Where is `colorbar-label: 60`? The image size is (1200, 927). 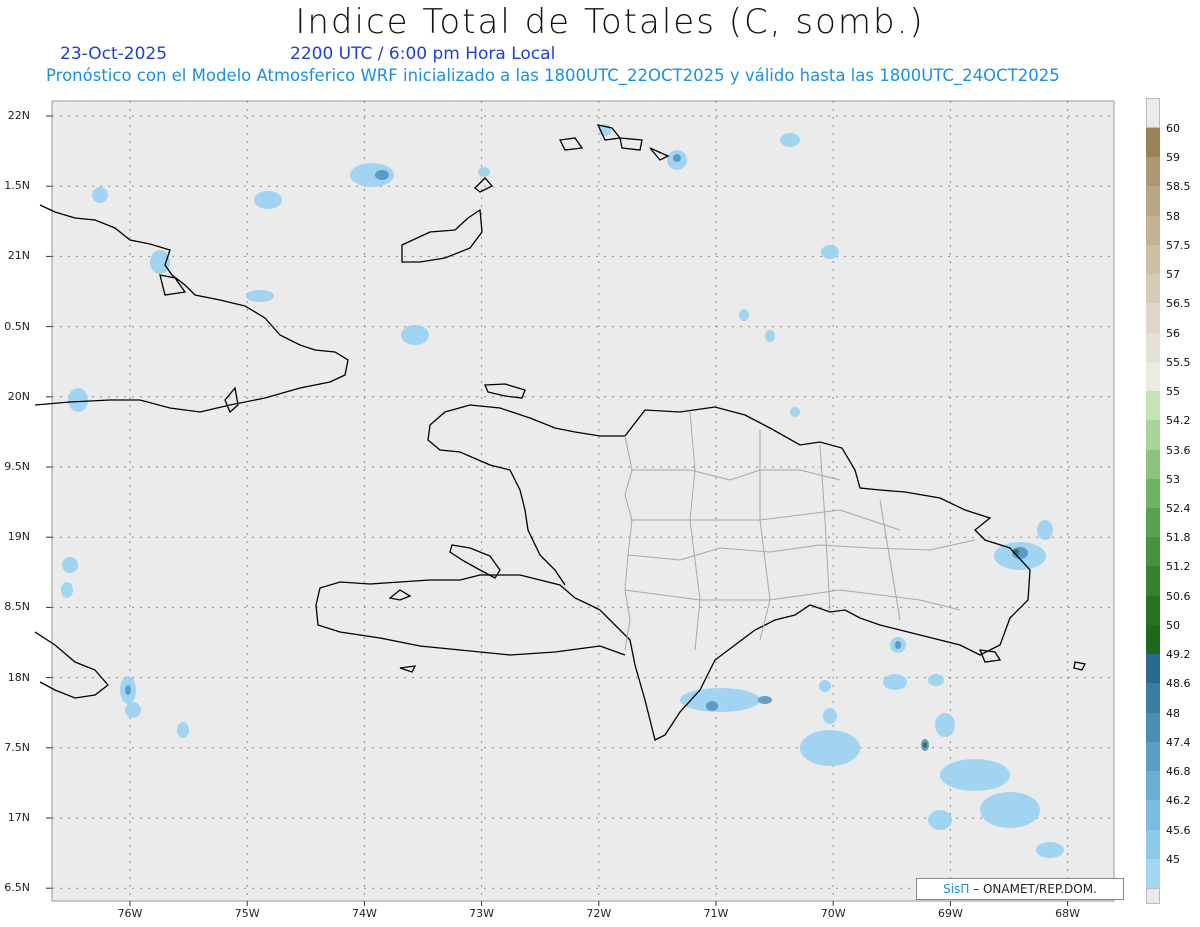 colorbar-label: 60 is located at coordinates (1173, 128).